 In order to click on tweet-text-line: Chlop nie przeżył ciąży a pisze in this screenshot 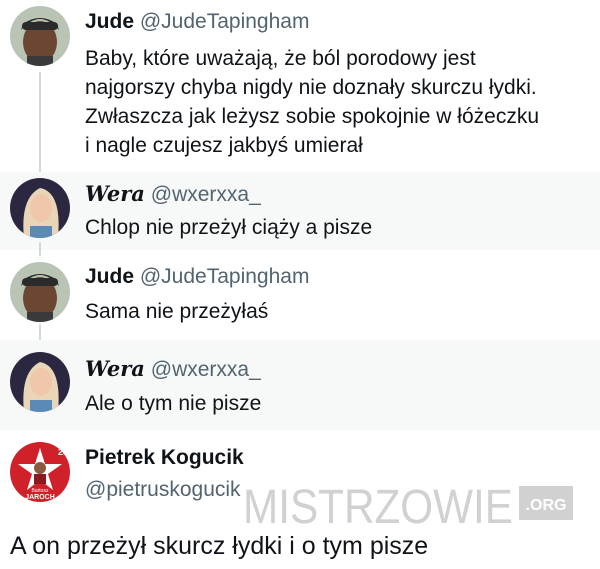, I will do `click(229, 227)`.